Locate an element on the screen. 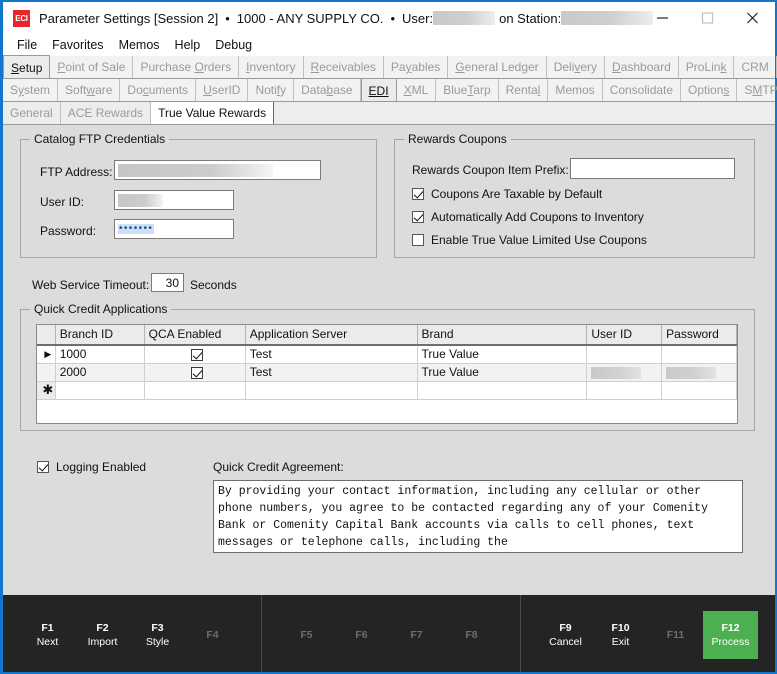 This screenshot has width=777, height=674. f3-key: F3 is located at coordinates (157, 627).